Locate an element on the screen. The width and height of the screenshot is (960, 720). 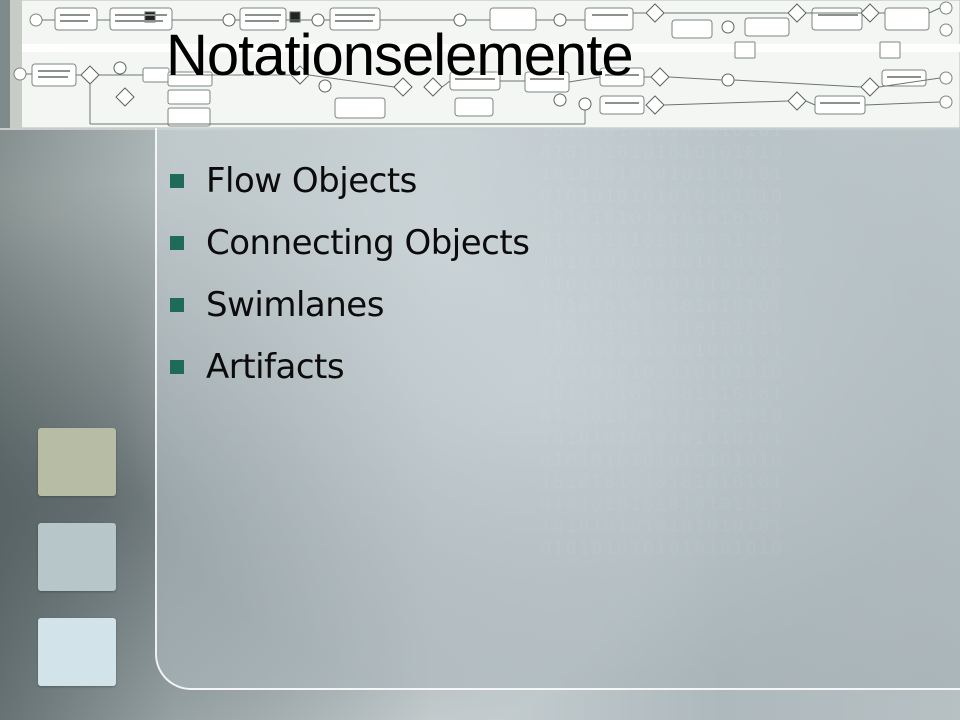
bullet-label: Swimlanes is located at coordinates (295, 305).